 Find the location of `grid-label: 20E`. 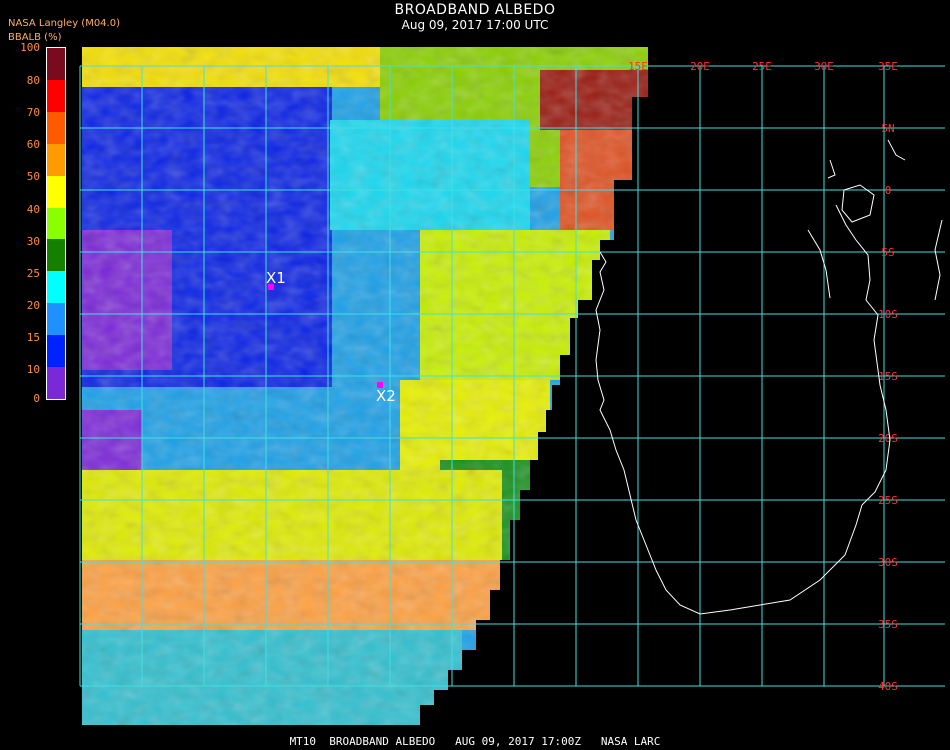

grid-label: 20E is located at coordinates (700, 66).